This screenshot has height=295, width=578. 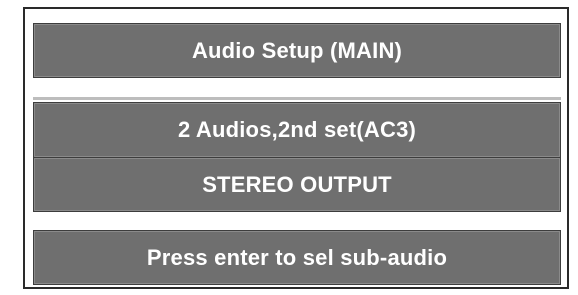 I want to click on output-mode-label: STEREO OUTPUT, so click(x=297, y=184).